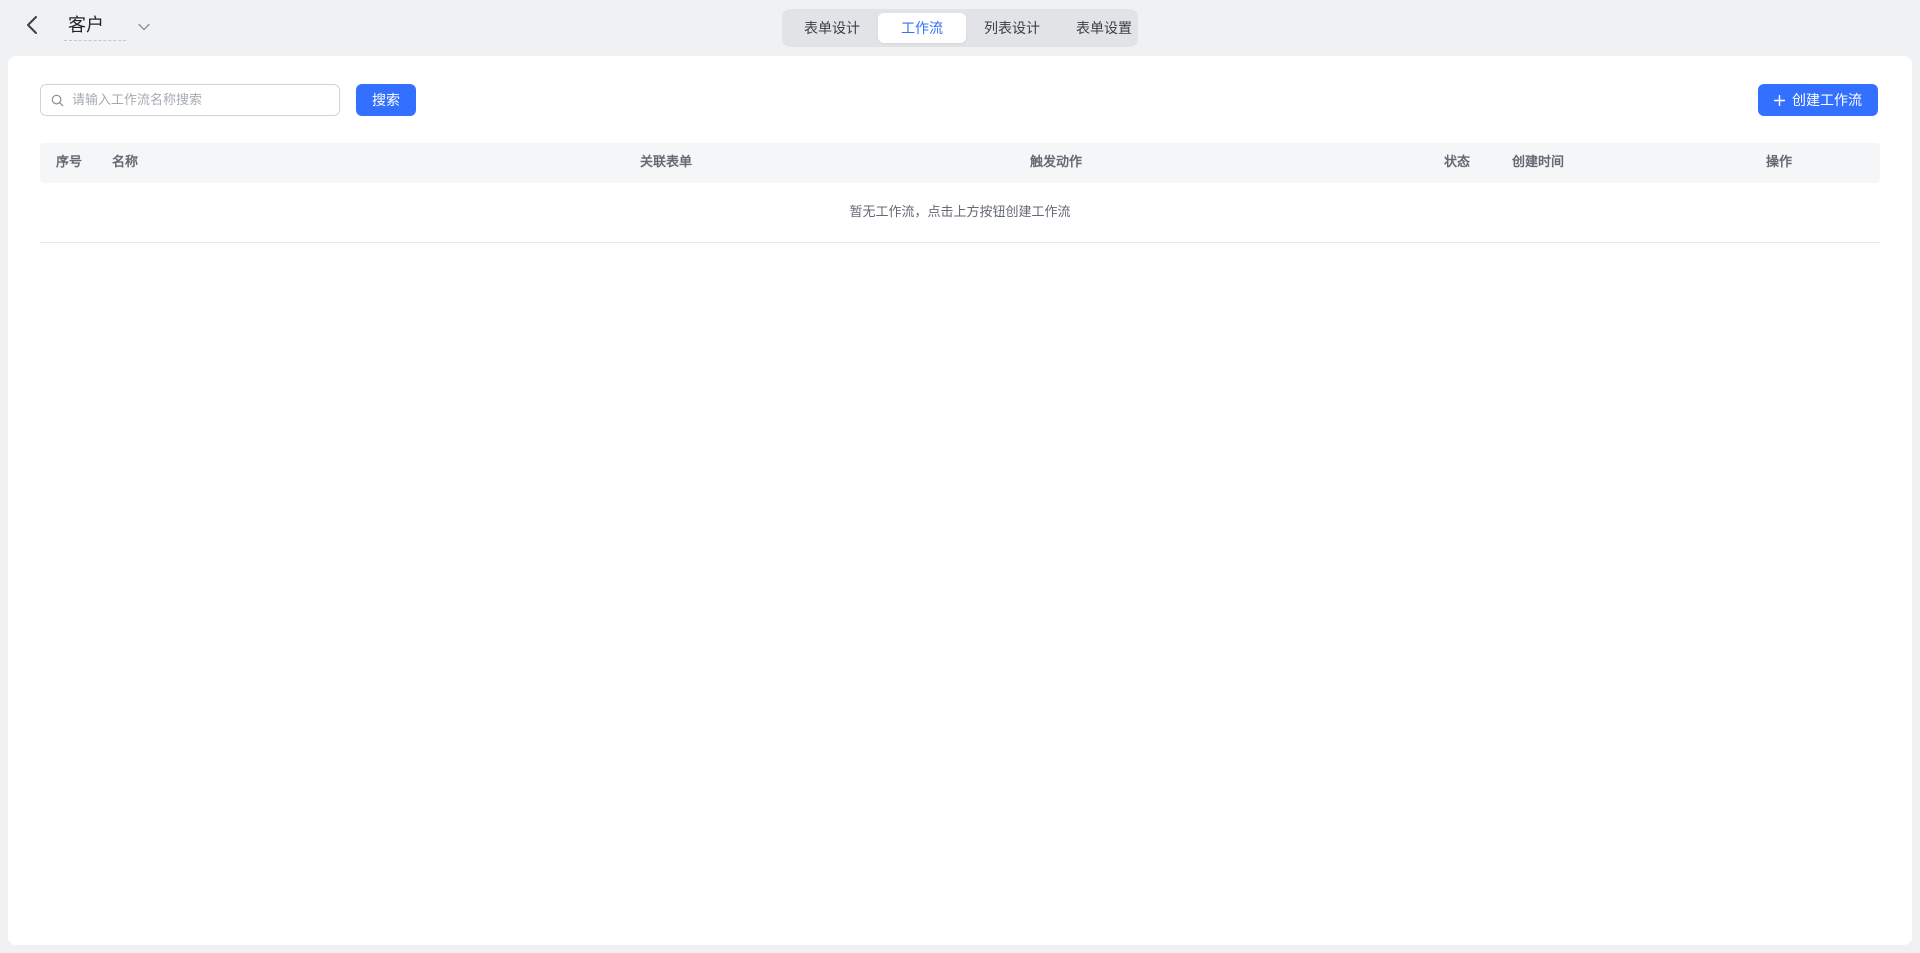 The height and width of the screenshot is (953, 1920). What do you see at coordinates (1779, 162) in the screenshot?
I see `column-header-actions: 操作` at bounding box center [1779, 162].